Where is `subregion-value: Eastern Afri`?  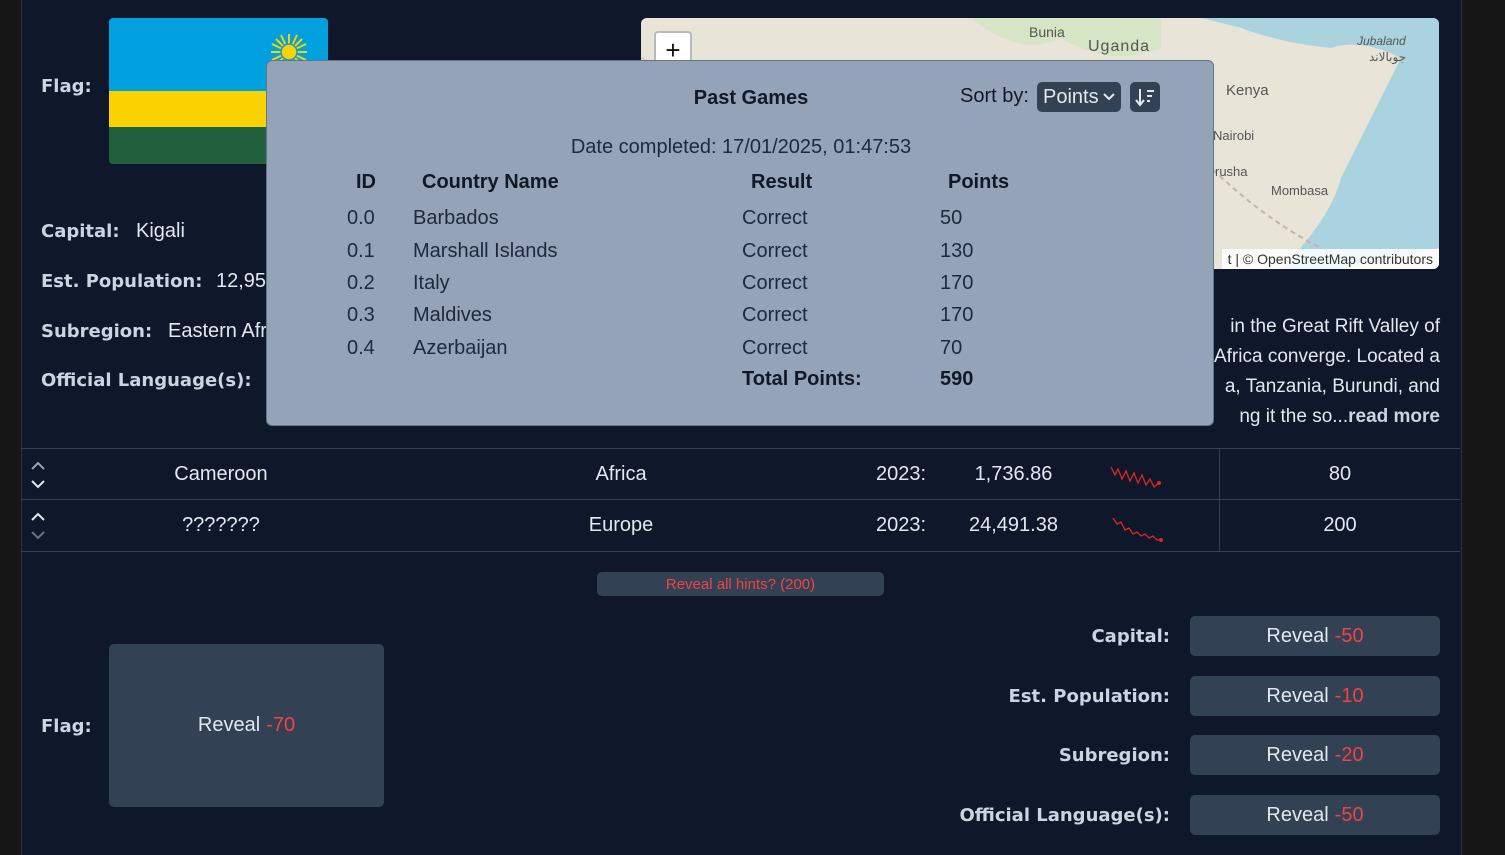
subregion-value: Eastern Afri is located at coordinates (220, 331).